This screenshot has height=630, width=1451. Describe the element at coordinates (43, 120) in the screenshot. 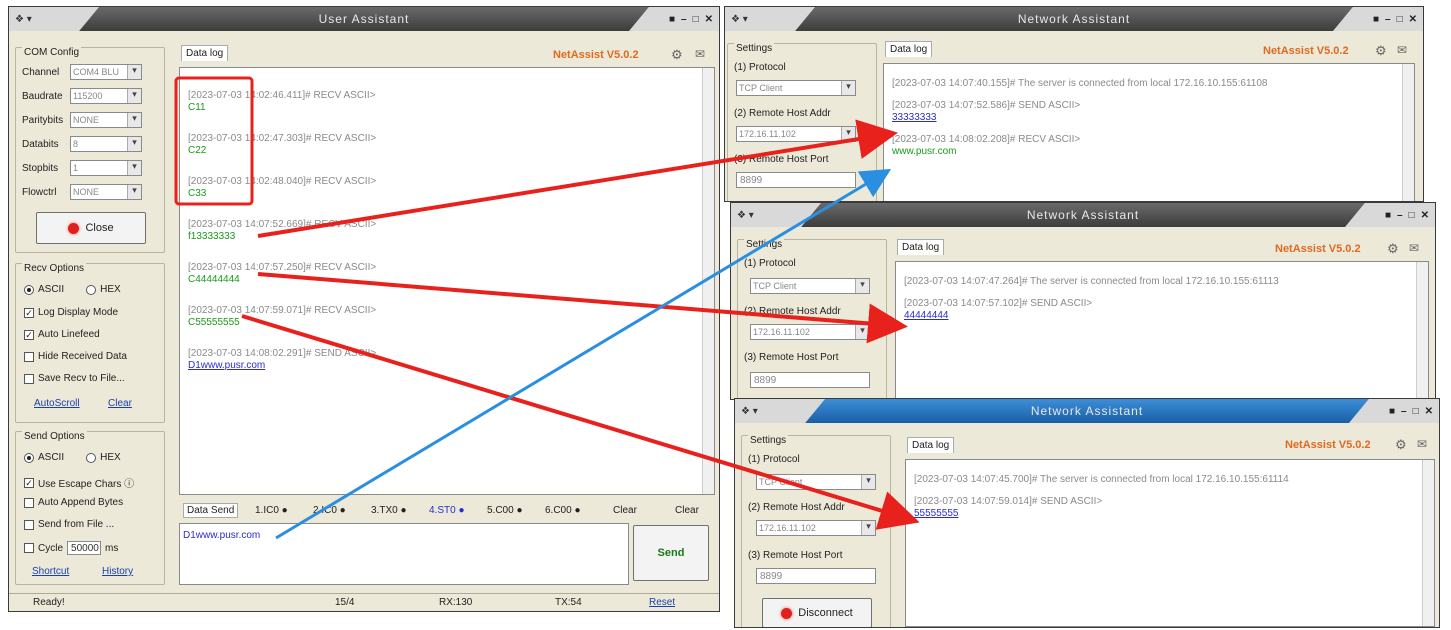

I see `paritybits-label: Paritybits` at that location.